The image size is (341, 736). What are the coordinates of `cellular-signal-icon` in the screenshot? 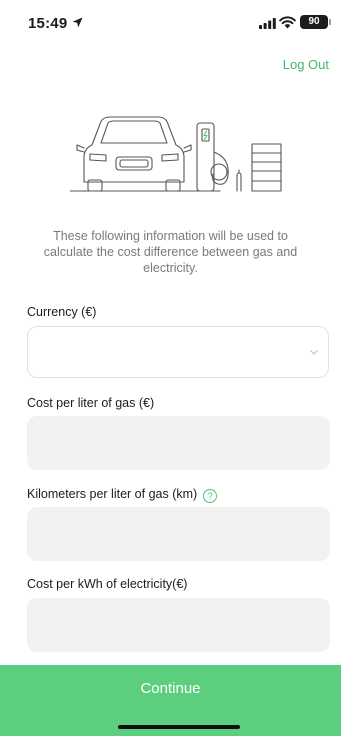 It's located at (267, 23).